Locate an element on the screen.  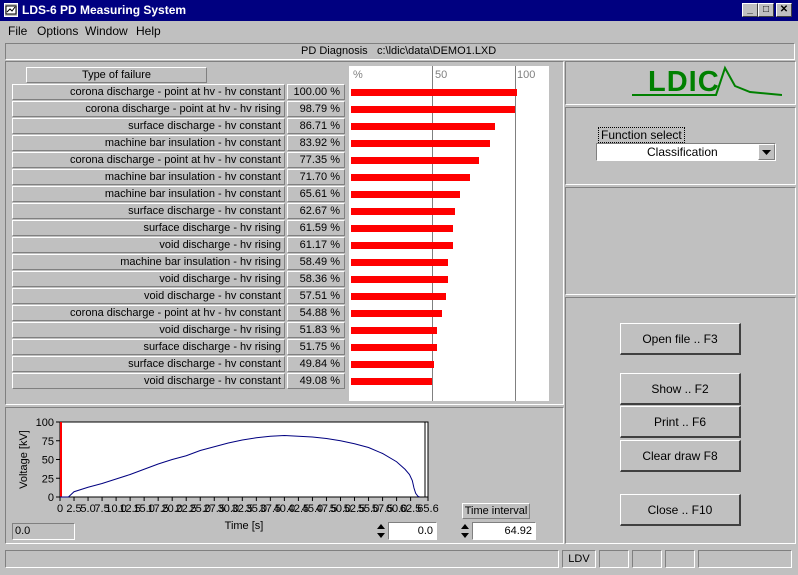
app-icon is located at coordinates (11, 10).